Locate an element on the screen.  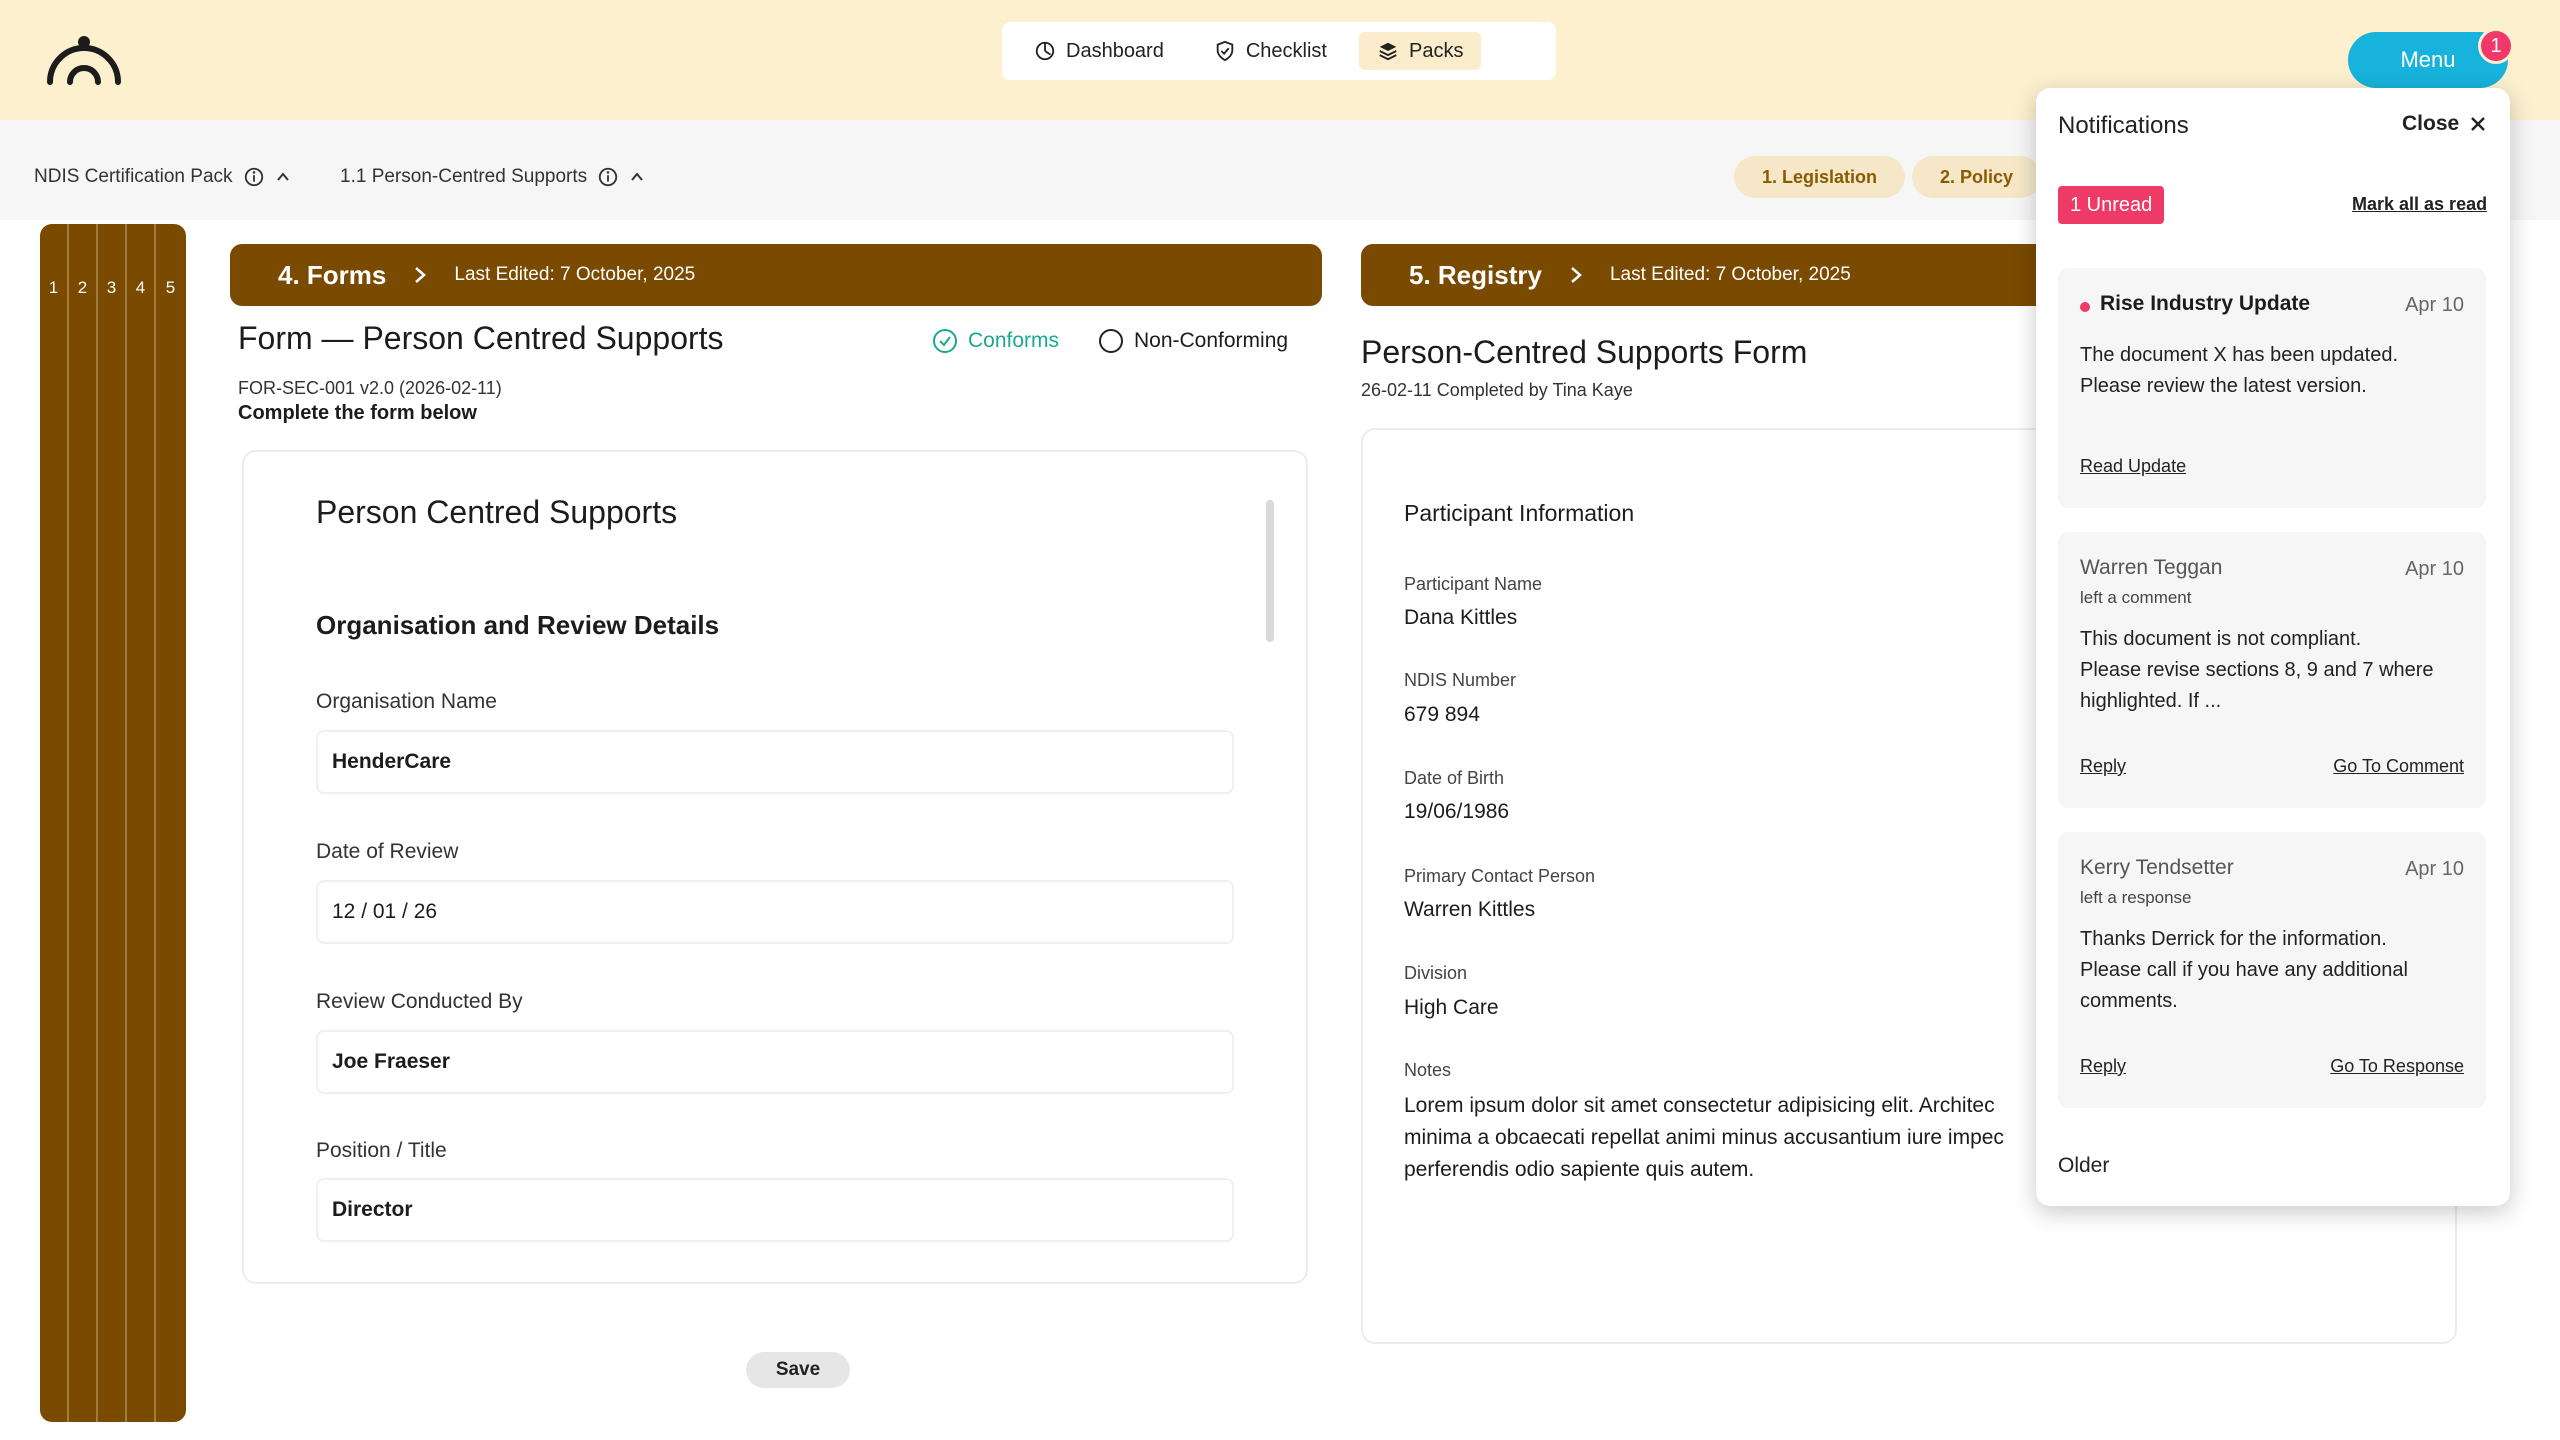
forms-section-title: 4. Forms is located at coordinates (332, 274).